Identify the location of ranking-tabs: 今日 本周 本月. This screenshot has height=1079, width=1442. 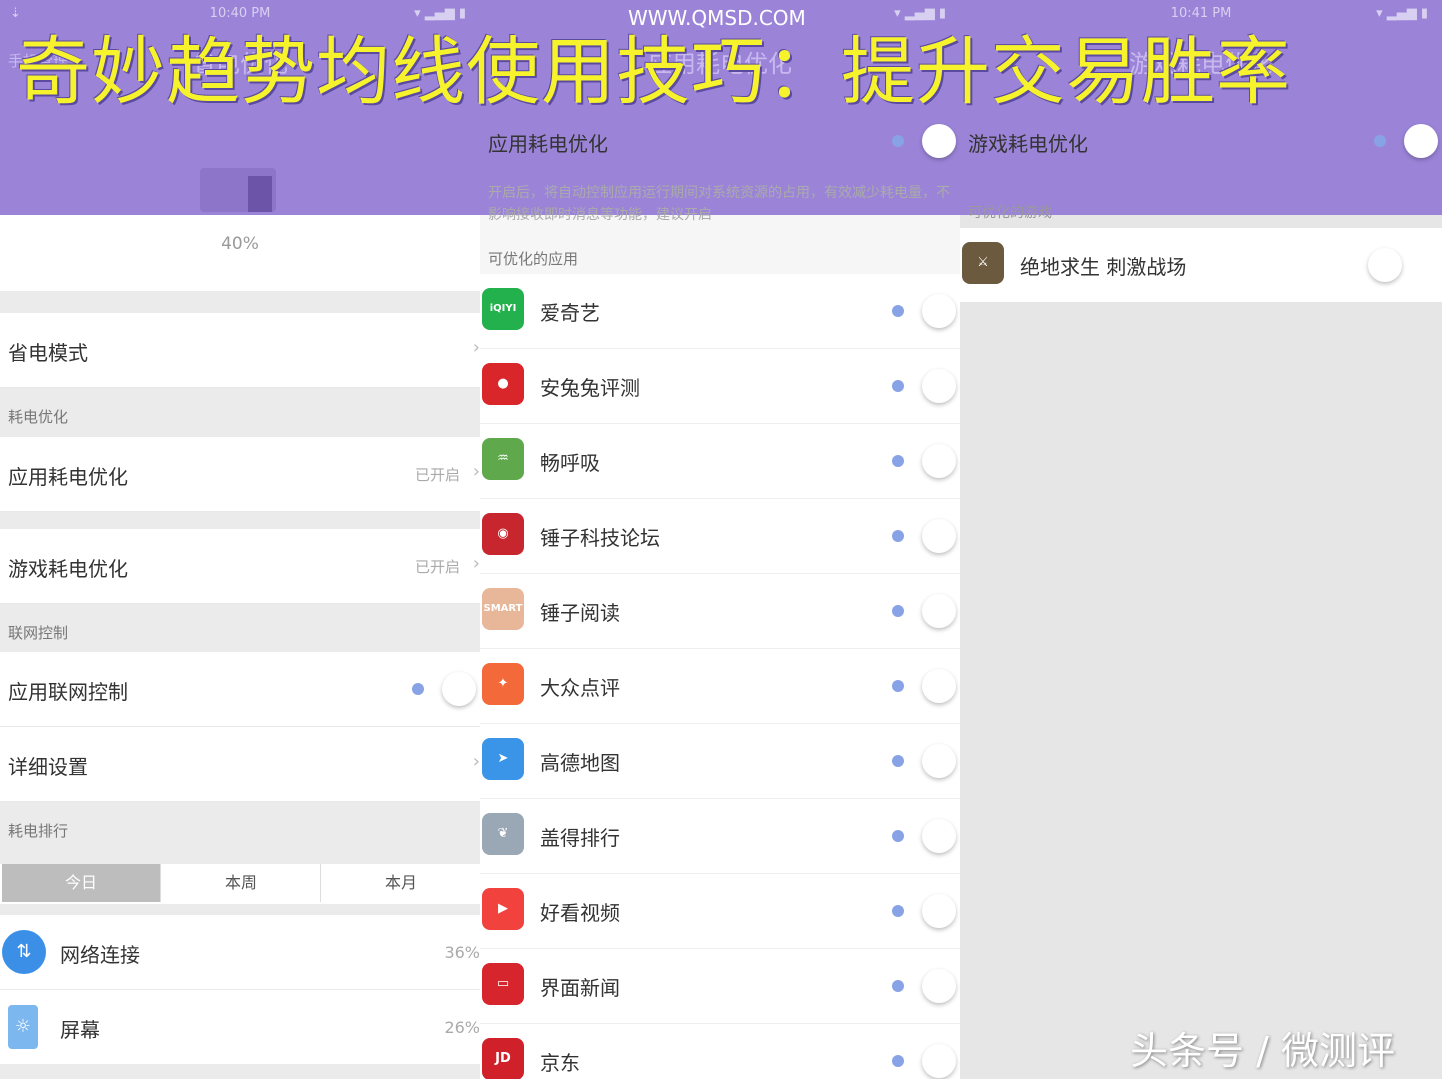
(240, 884).